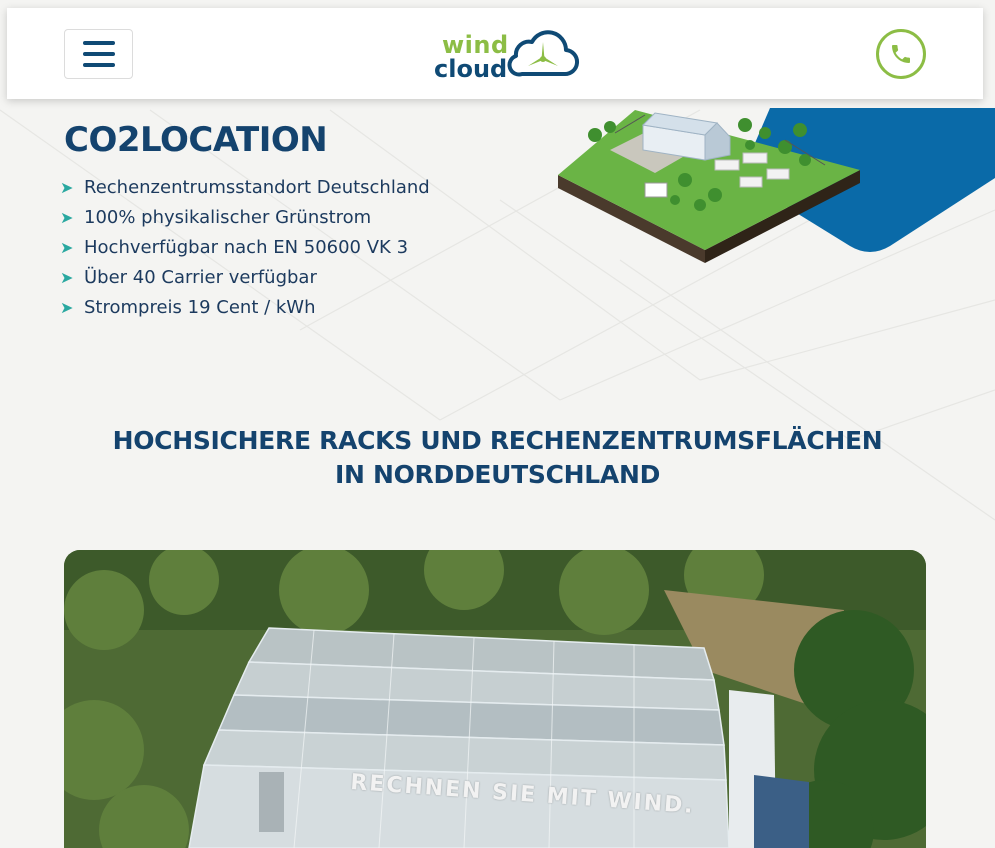  What do you see at coordinates (200, 307) in the screenshot?
I see `feature-text: Strompreis 19 Cent / kWh` at bounding box center [200, 307].